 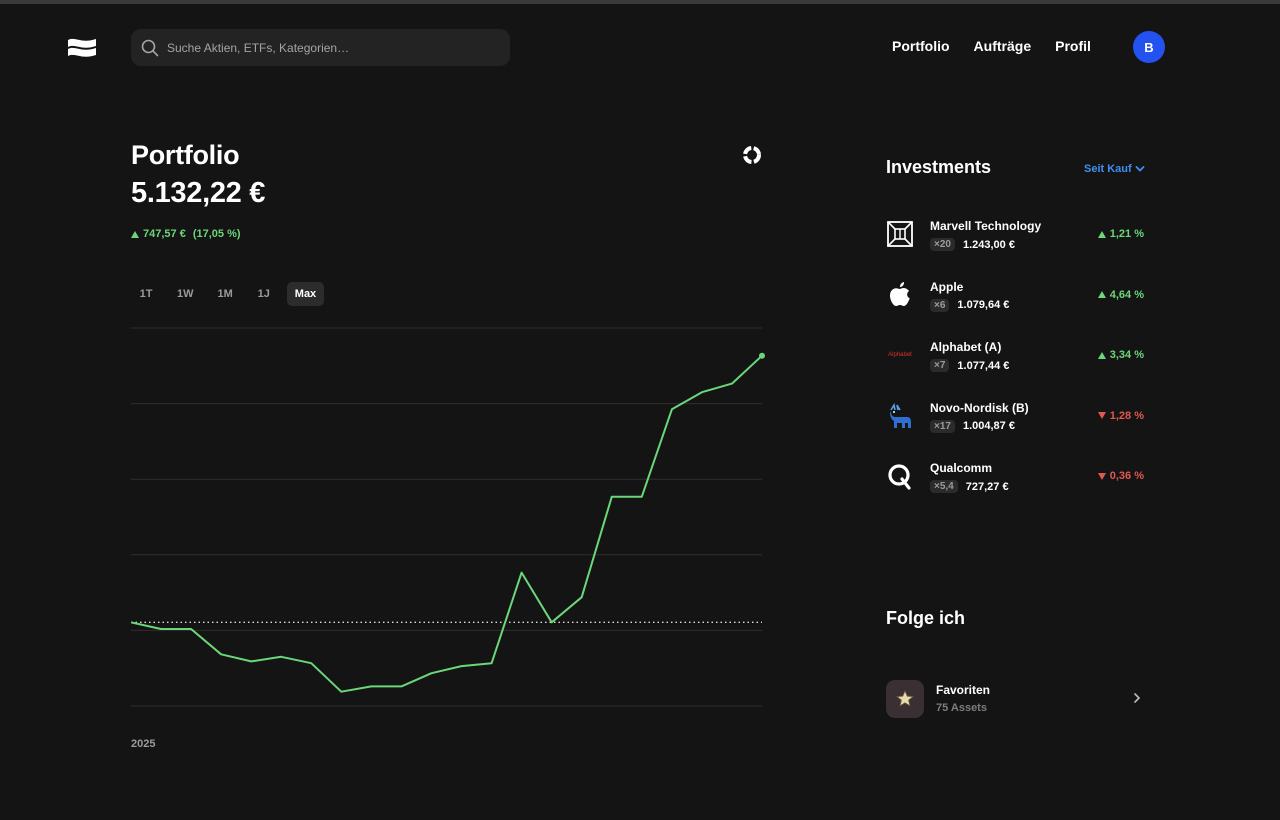 I want to click on investment-row-qualcomm: Qualcomm ×5,4 727,27 € 0,36 %, so click(x=1015, y=486).